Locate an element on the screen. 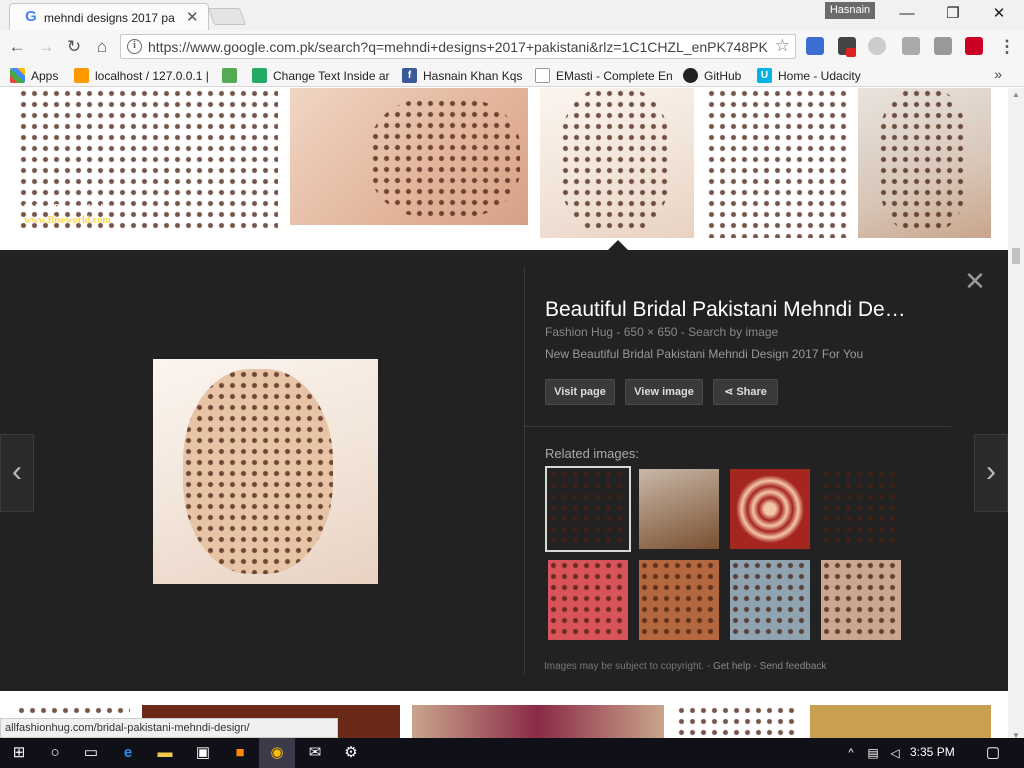 This screenshot has height=768, width=1024. minimize-button: — is located at coordinates (907, 14).